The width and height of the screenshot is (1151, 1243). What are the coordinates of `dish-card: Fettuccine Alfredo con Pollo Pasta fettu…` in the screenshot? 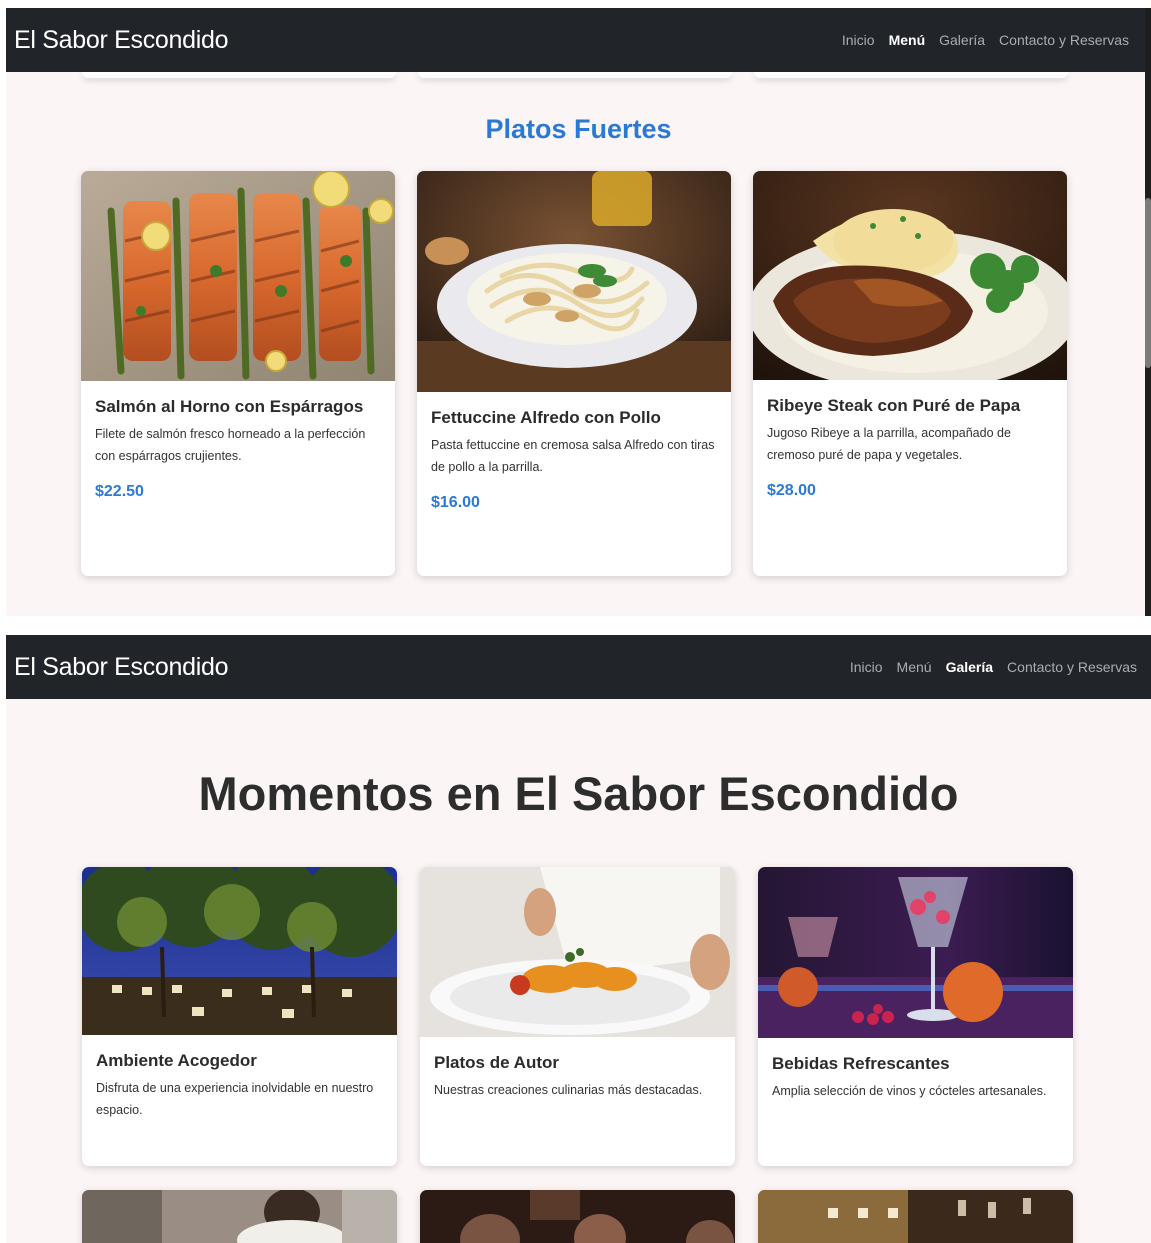 It's located at (574, 373).